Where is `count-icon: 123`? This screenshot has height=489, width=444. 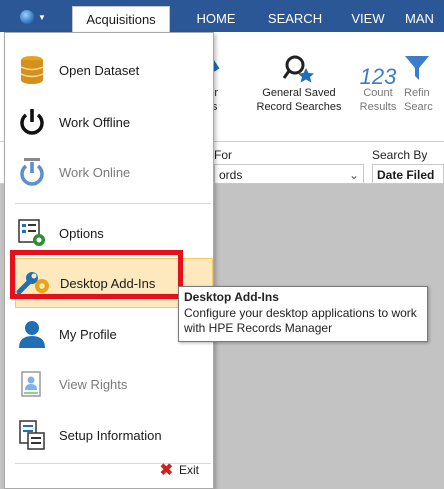 count-icon: 123 is located at coordinates (378, 76).